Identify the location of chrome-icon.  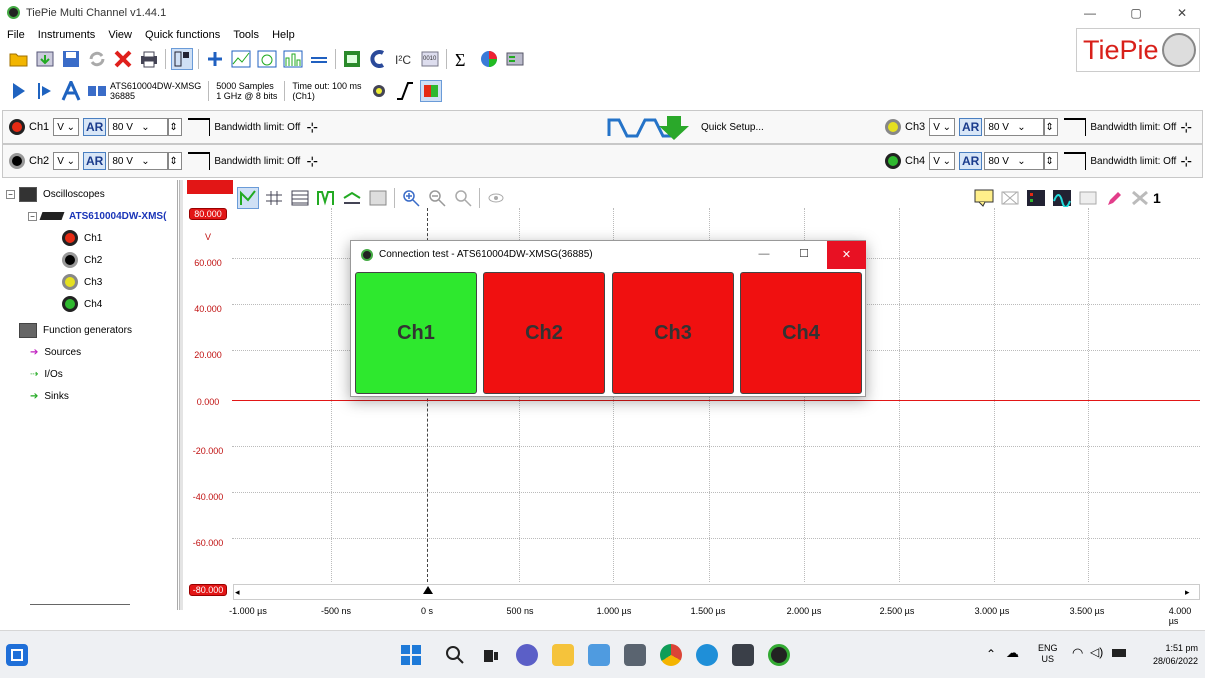
(671, 655).